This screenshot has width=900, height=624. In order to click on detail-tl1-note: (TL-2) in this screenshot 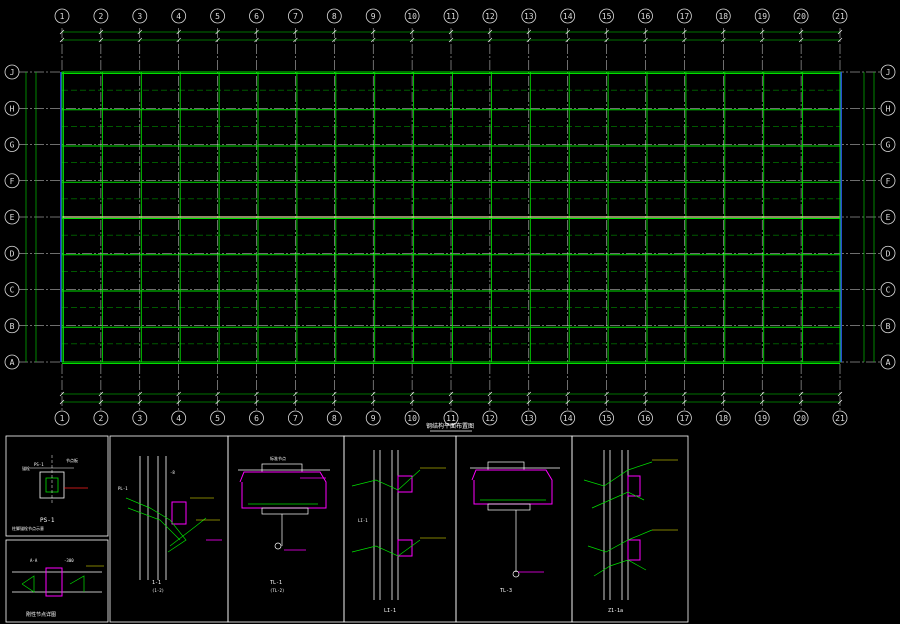, I will do `click(277, 590)`.